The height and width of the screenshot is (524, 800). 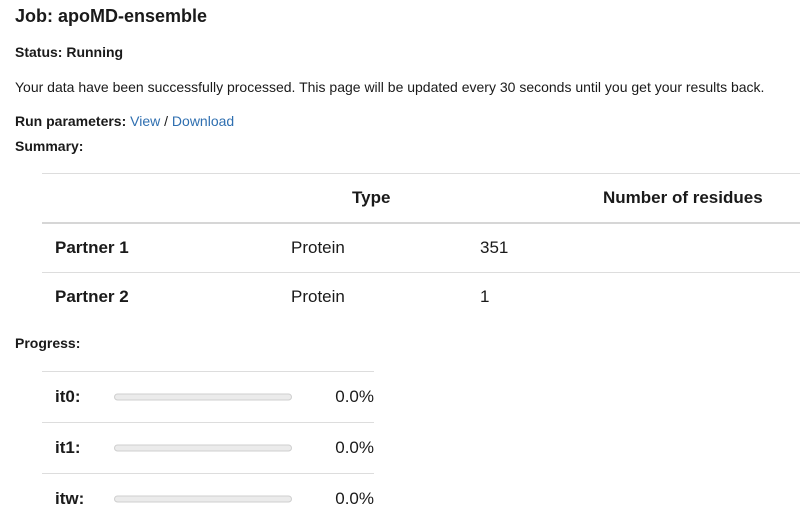 I want to click on progress-label: Progress:, so click(x=48, y=343).